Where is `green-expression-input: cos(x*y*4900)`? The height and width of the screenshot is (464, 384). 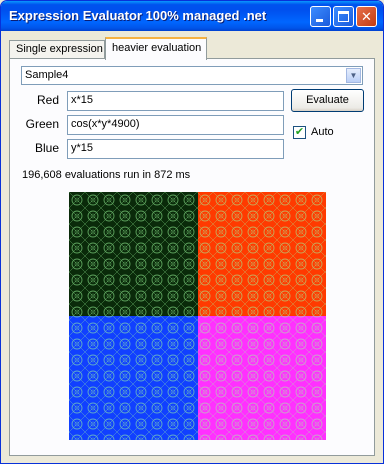 green-expression-input: cos(x*y*4900) is located at coordinates (175, 125).